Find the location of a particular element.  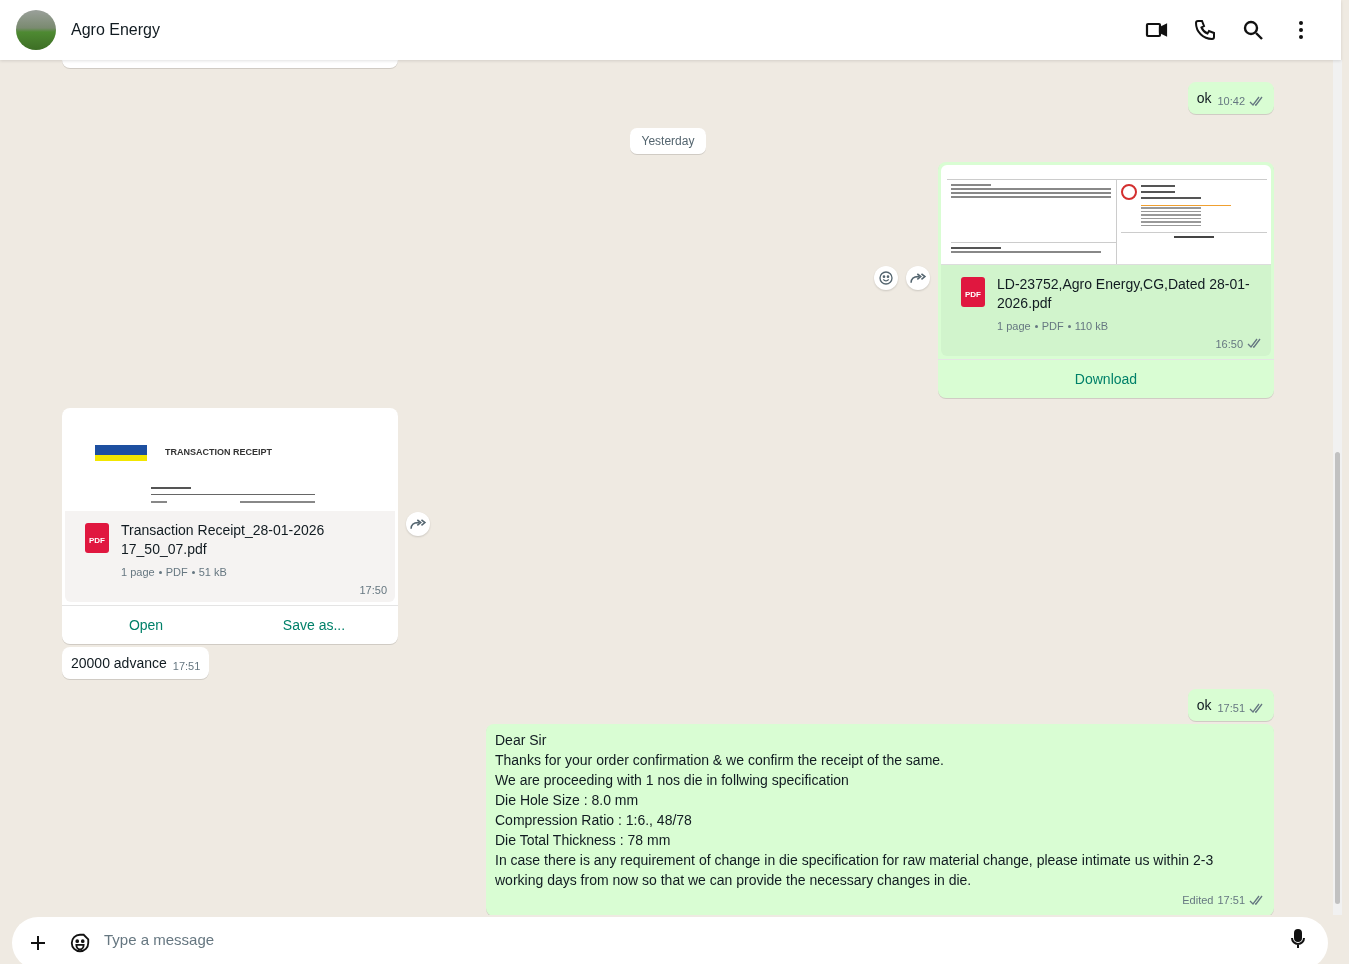

file-action-link: Download is located at coordinates (1106, 379).